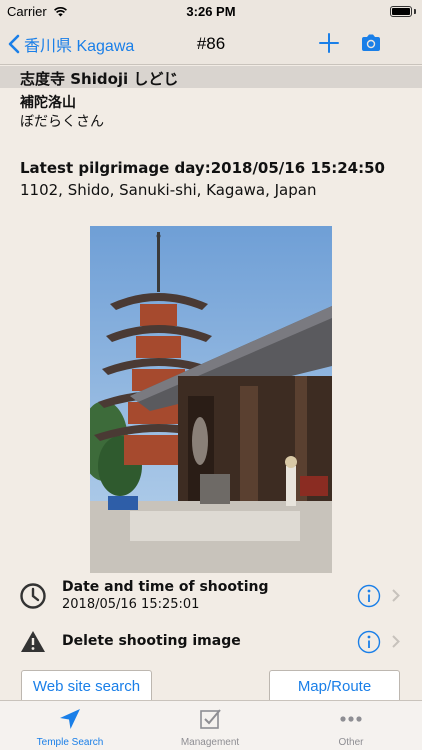 The width and height of the screenshot is (422, 750). I want to click on temple-name-header: 志度寺 Shidoji しどじ, so click(211, 77).